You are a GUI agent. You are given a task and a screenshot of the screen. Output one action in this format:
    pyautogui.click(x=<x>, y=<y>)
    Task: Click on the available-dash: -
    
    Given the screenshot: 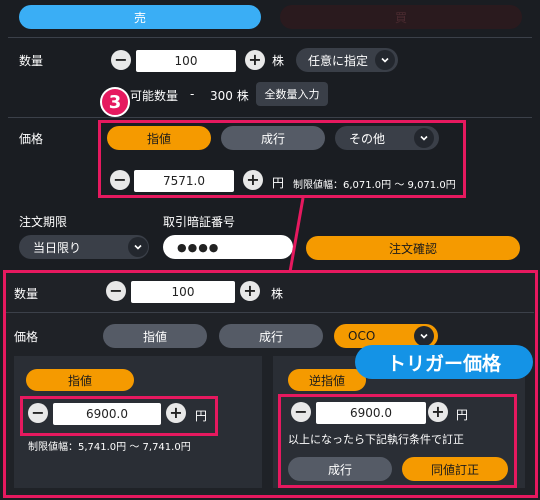 What is the action you would take?
    pyautogui.click(x=192, y=94)
    